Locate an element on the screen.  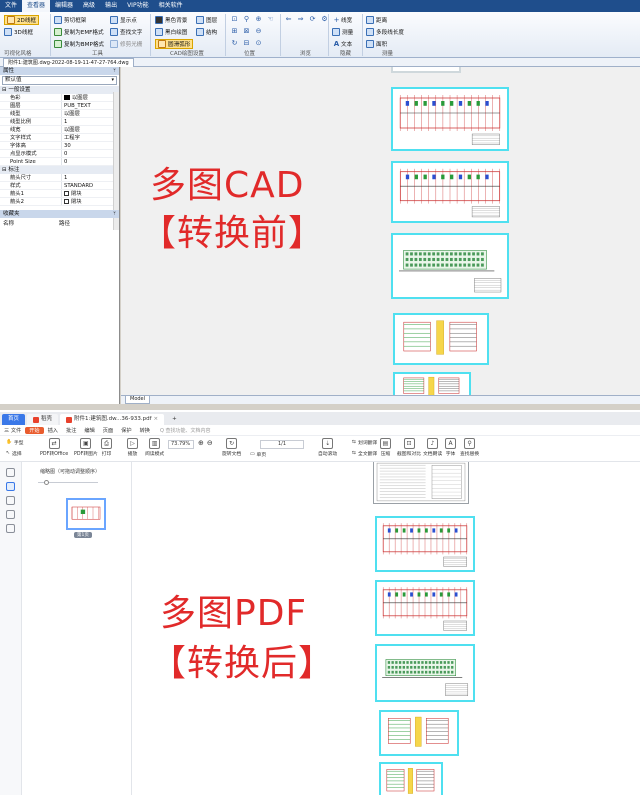
property-row: 字体高 30 is located at coordinates (59, 146).